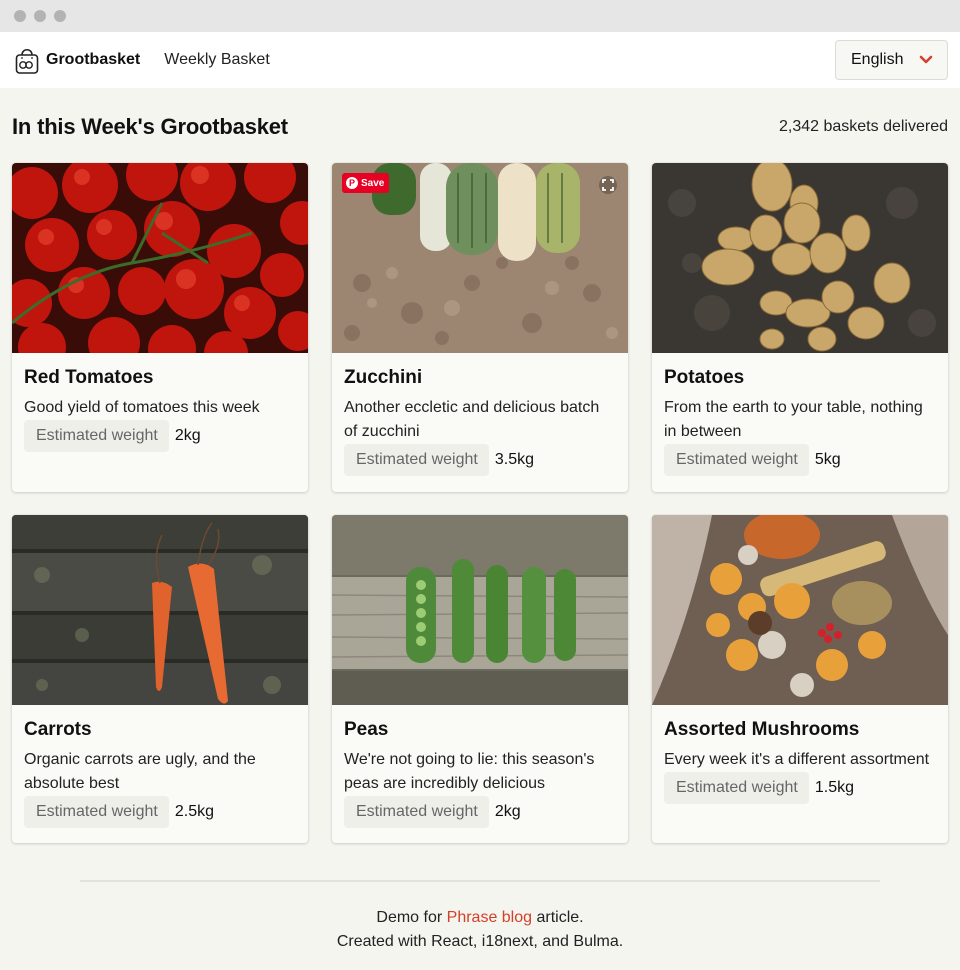  What do you see at coordinates (514, 459) in the screenshot?
I see `weight-value: 3.5kg` at bounding box center [514, 459].